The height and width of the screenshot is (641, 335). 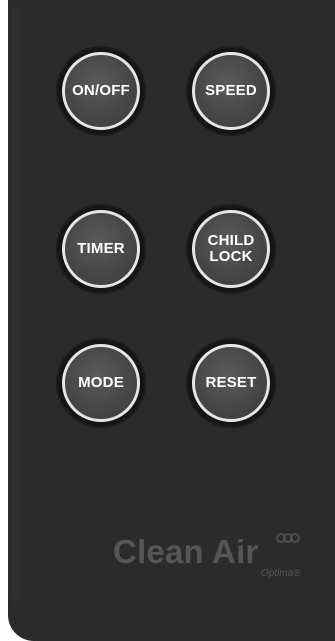 I want to click on on-off-label: ON/OFF, so click(x=101, y=90).